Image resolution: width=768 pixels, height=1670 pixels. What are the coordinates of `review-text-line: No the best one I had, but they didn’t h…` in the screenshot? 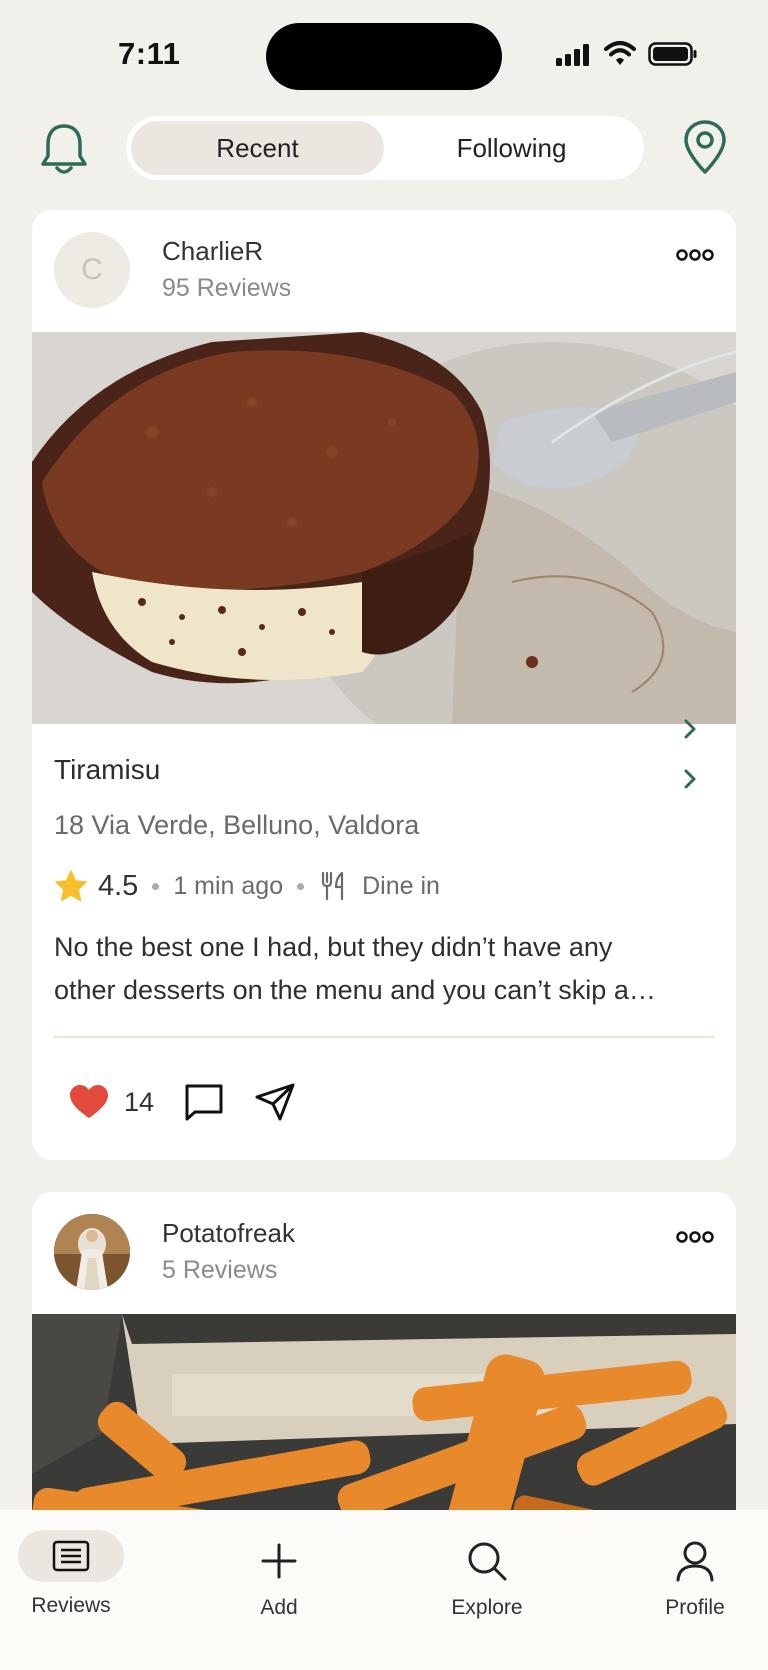 It's located at (333, 947).